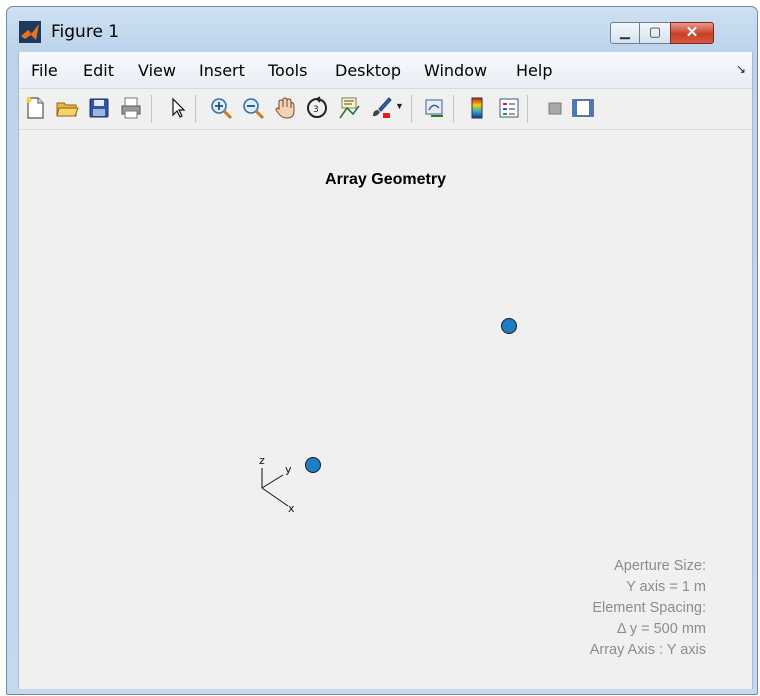 The image size is (760, 696). Describe the element at coordinates (741, 69) in the screenshot. I see `menubar-dock-arrow-icon: ↘` at that location.